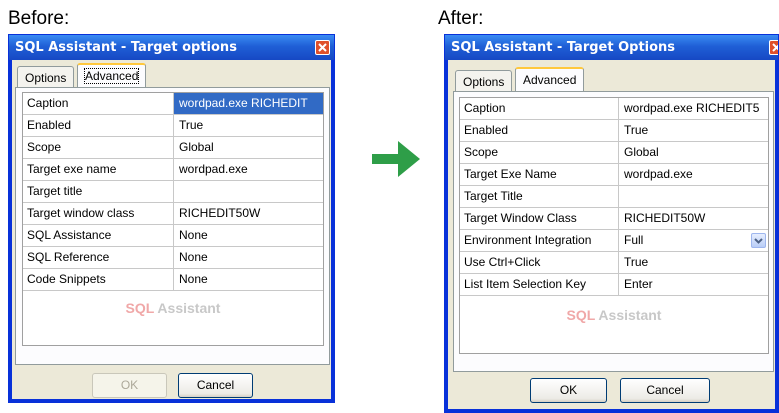 This screenshot has height=413, width=779. Describe the element at coordinates (568, 390) in the screenshot. I see `after-ok-button: OK` at that location.